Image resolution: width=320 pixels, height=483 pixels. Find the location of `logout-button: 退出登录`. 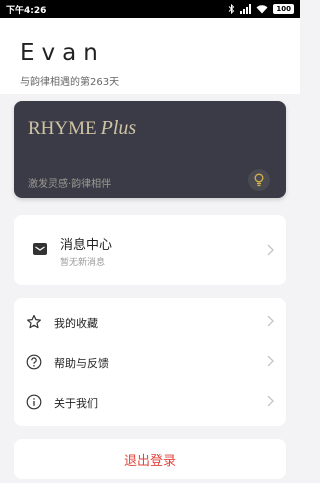

logout-button: 退出登录 is located at coordinates (150, 459).